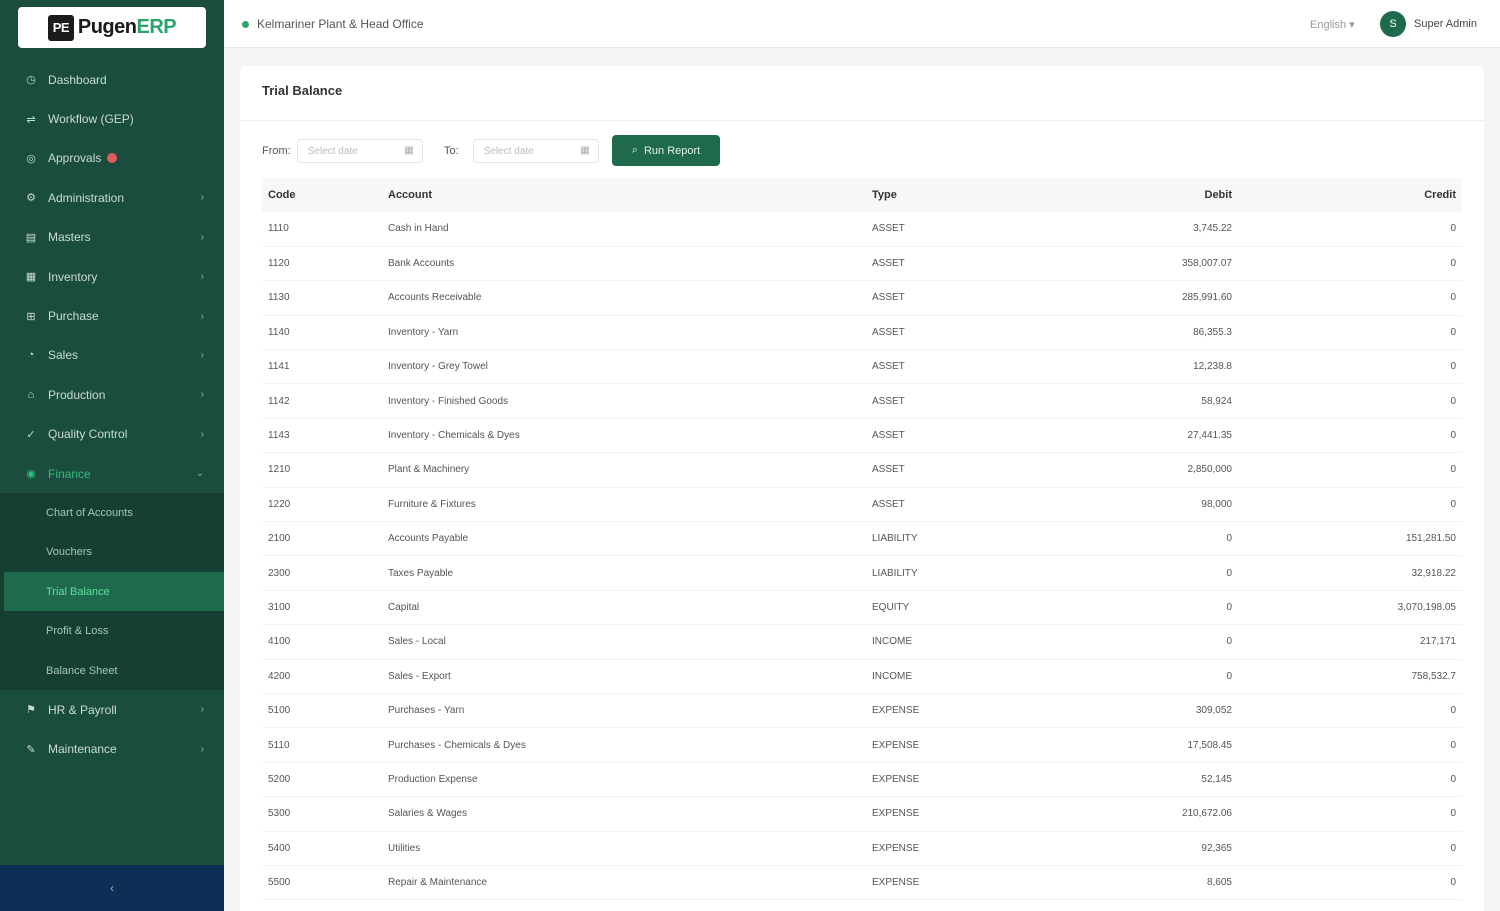 The height and width of the screenshot is (911, 1500). I want to click on finance-icon: ◉, so click(31, 474).